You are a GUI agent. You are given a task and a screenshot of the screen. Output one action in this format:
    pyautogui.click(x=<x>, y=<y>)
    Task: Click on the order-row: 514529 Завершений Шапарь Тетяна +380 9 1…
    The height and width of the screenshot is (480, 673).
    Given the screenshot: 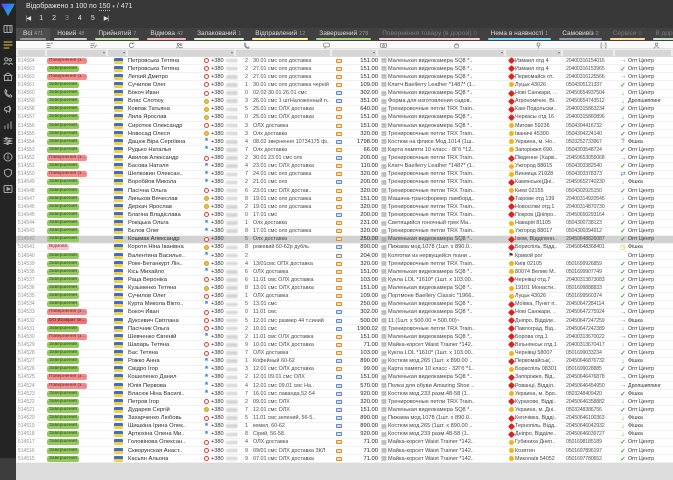 What is the action you would take?
    pyautogui.click(x=344, y=345)
    